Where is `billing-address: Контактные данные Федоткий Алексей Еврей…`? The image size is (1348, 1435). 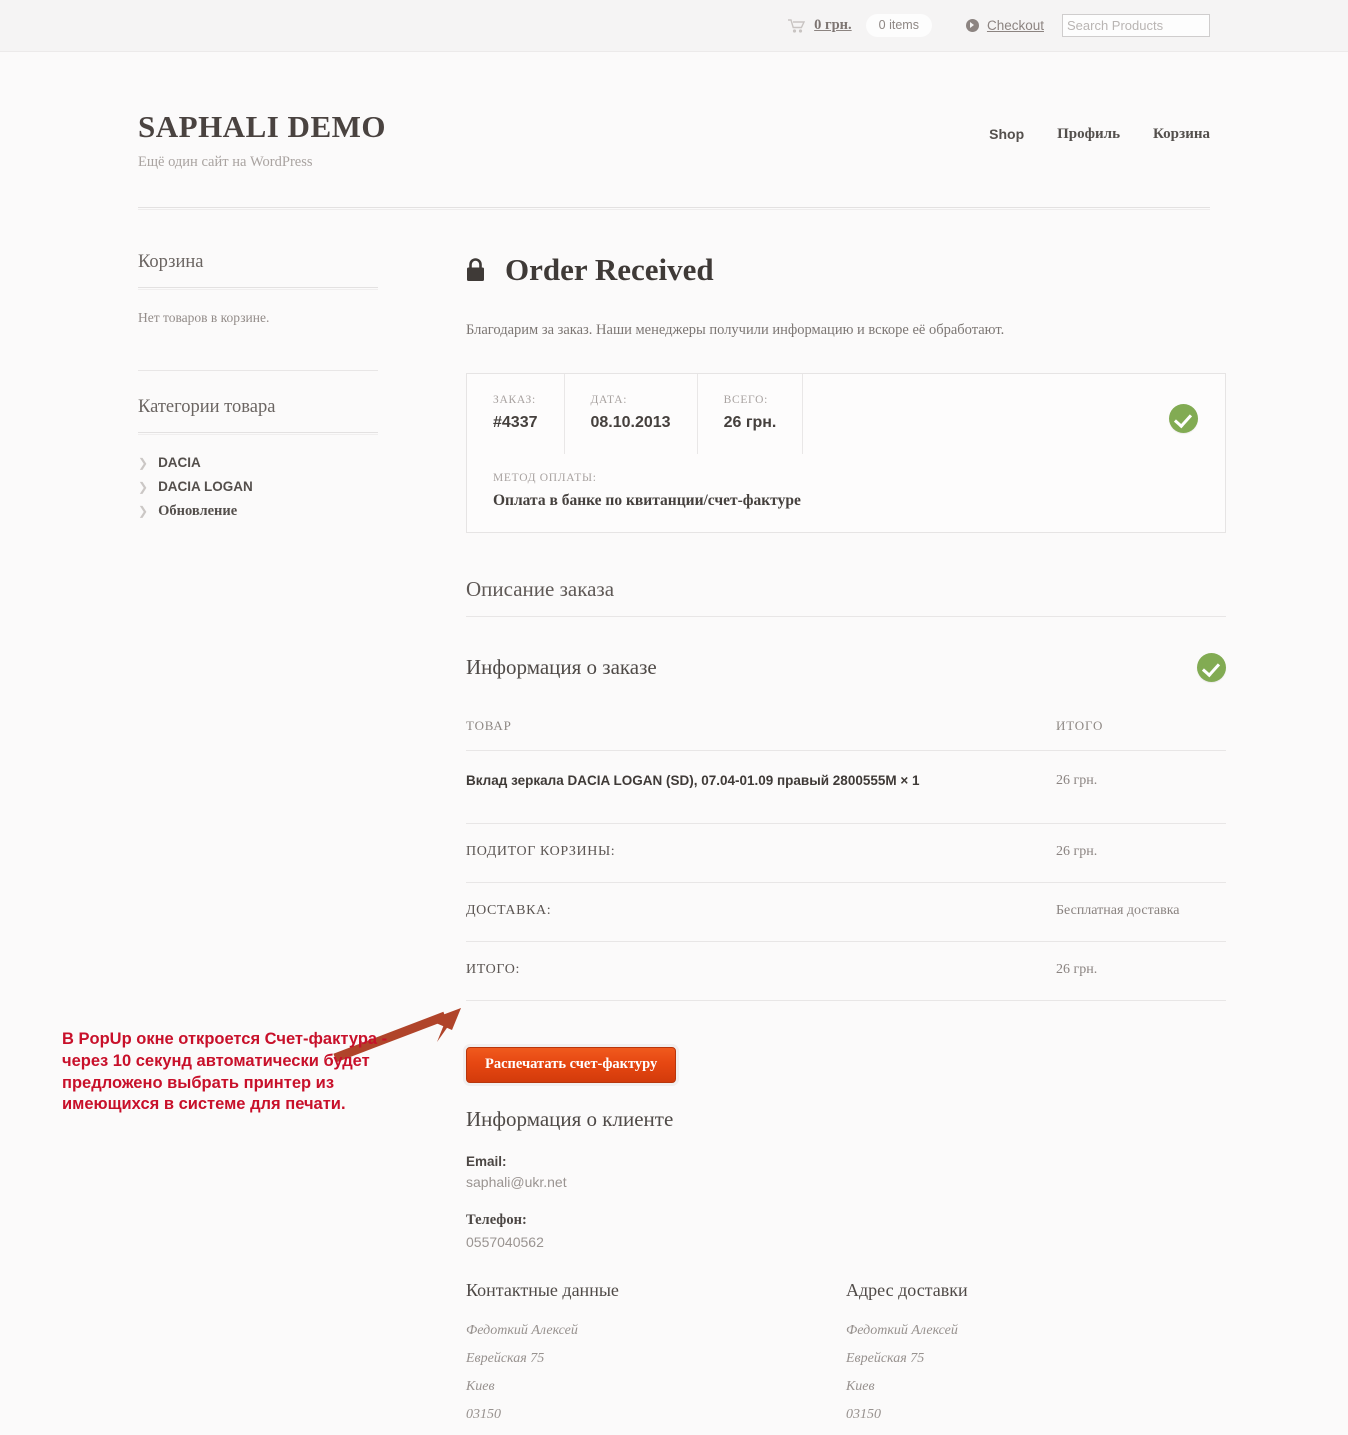 billing-address: Контактные данные Федоткий Алексей Еврей… is located at coordinates (656, 1357).